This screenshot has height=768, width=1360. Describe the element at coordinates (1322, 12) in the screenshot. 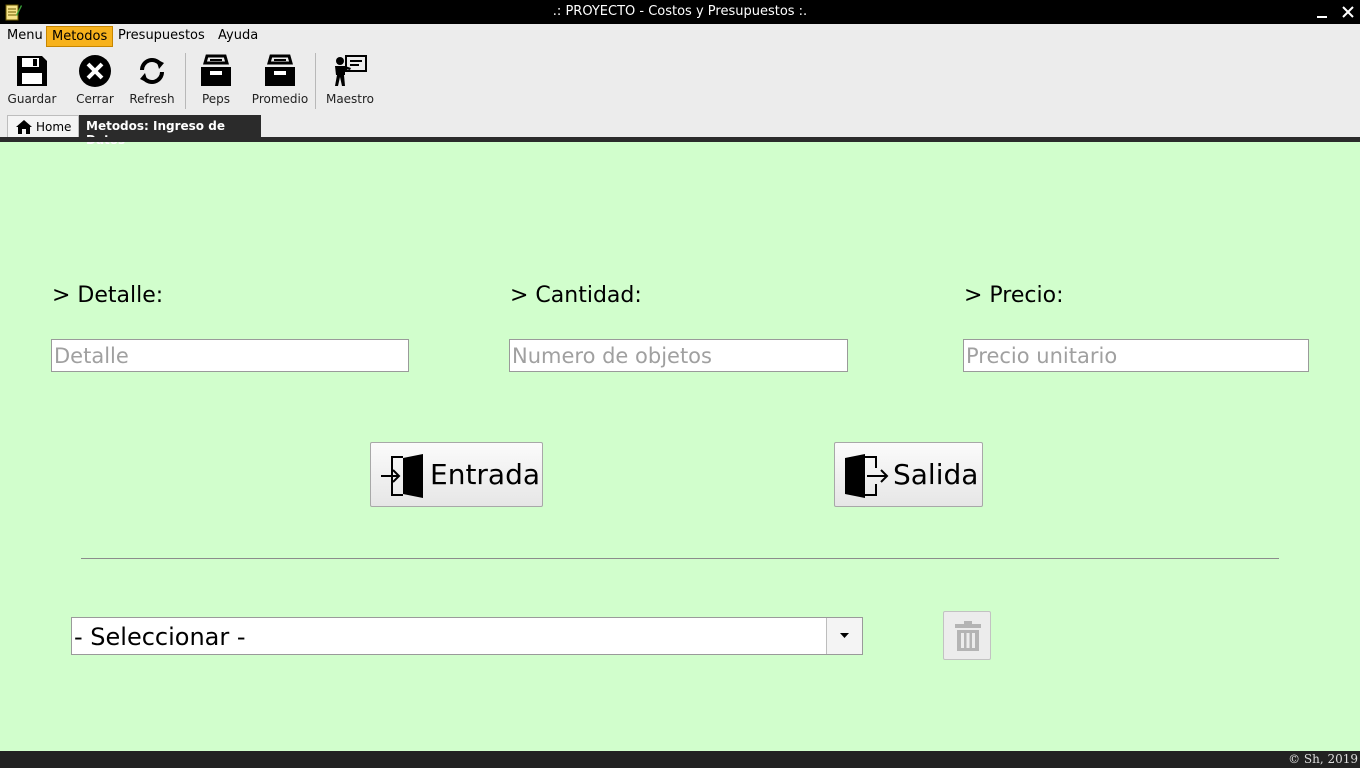

I see `minimize-button` at that location.